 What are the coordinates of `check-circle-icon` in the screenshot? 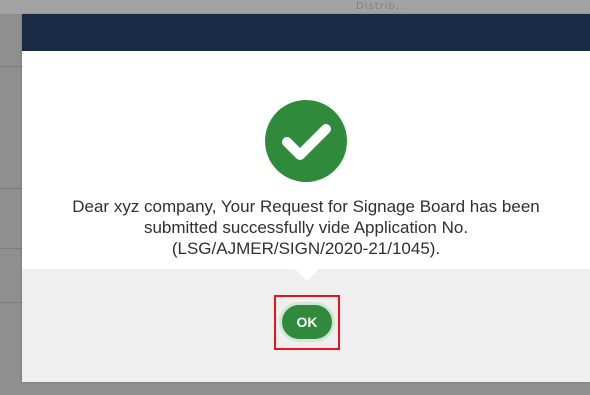 It's located at (306, 141).